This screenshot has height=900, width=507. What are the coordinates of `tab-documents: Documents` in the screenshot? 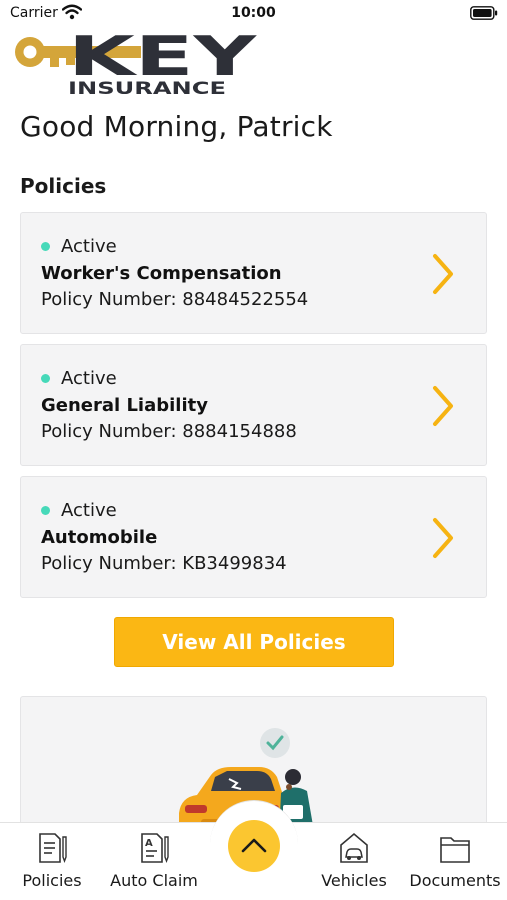 It's located at (455, 861).